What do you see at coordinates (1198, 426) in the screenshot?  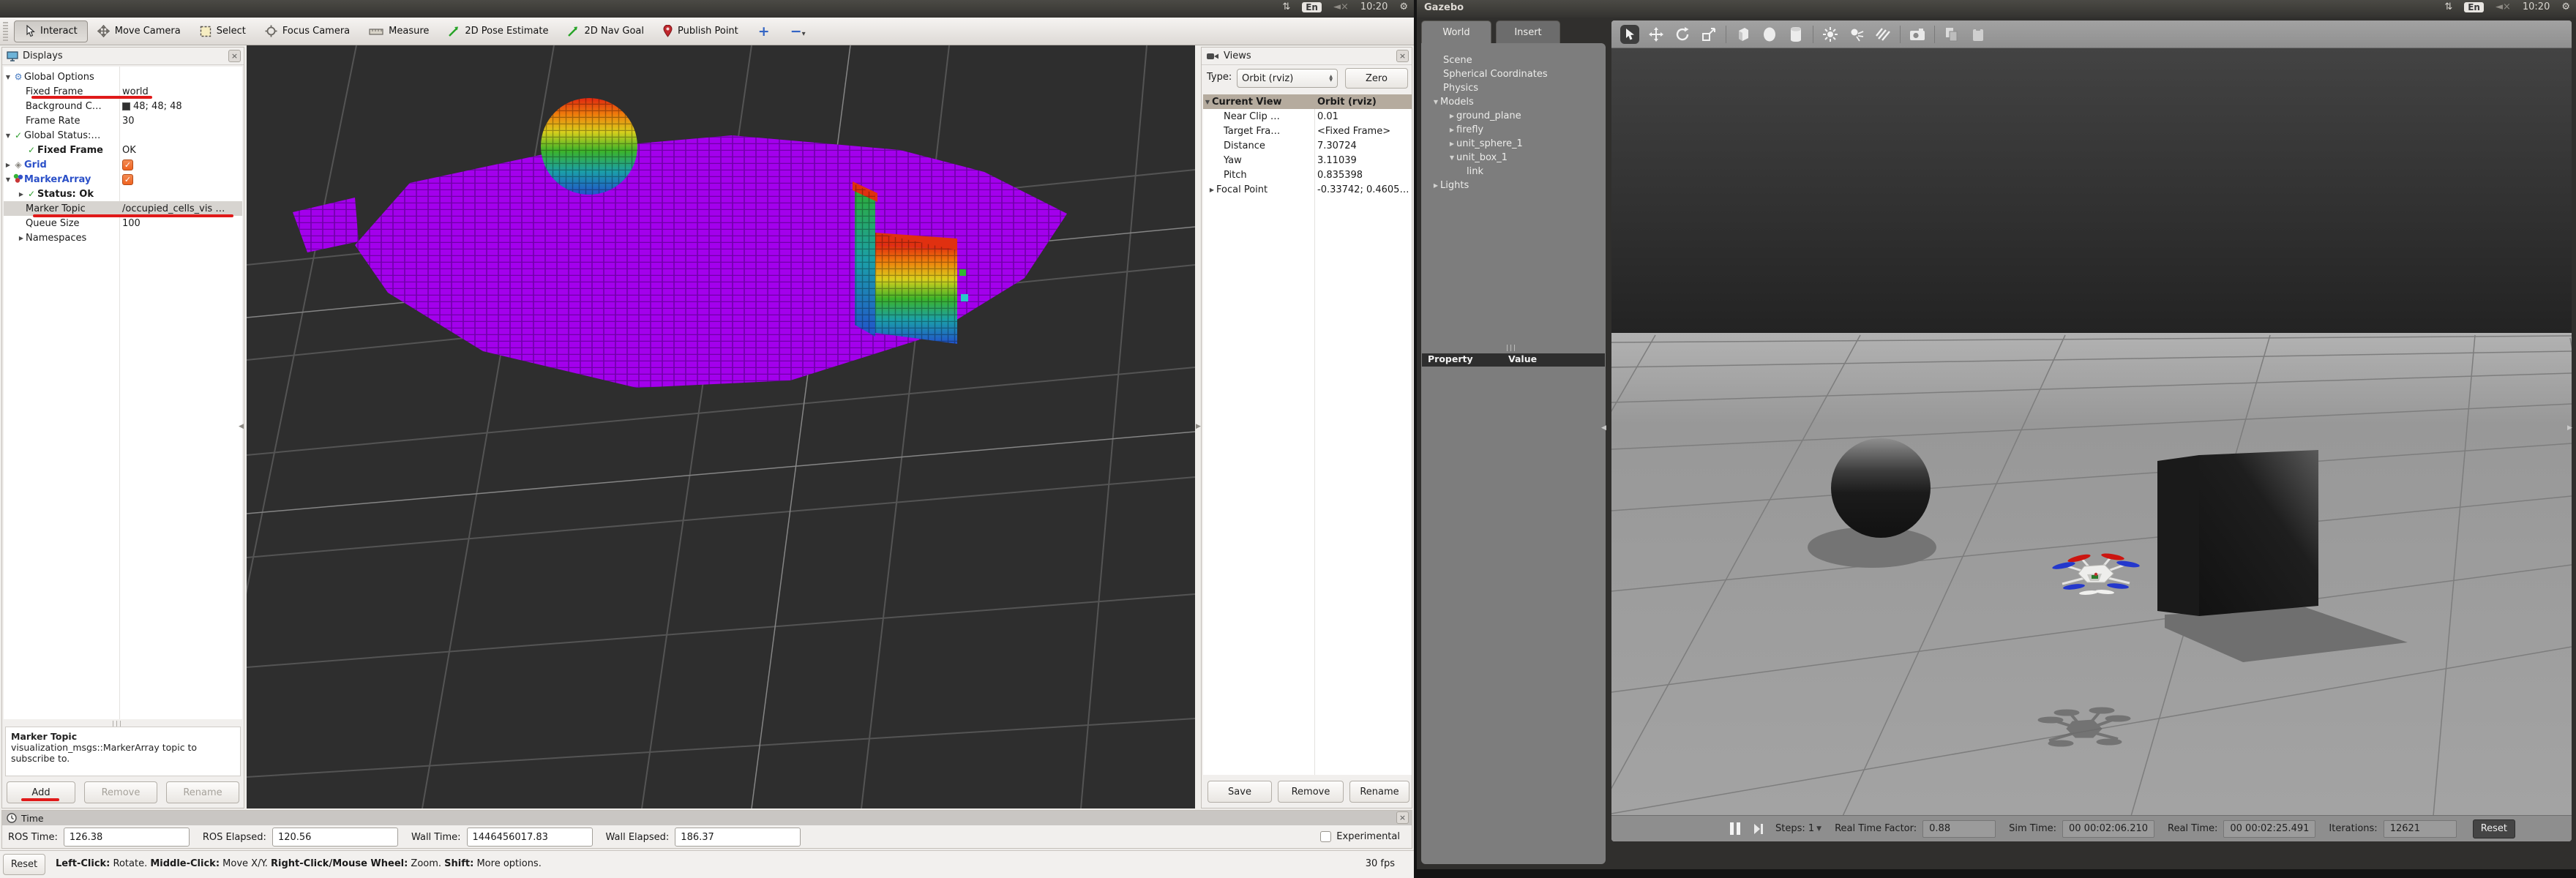 I see `dock-arrow-right: ▶` at bounding box center [1198, 426].